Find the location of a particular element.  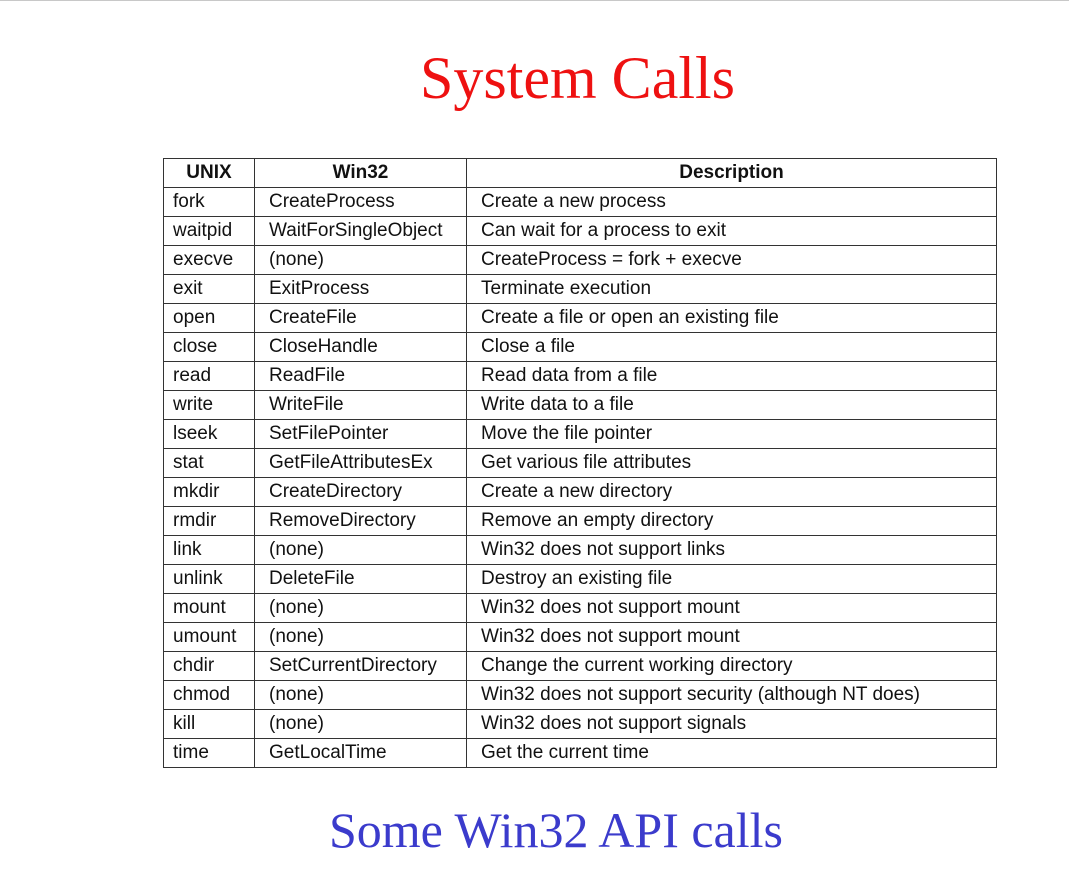

table-row: exit ExitProcess Terminate execution is located at coordinates (580, 289).